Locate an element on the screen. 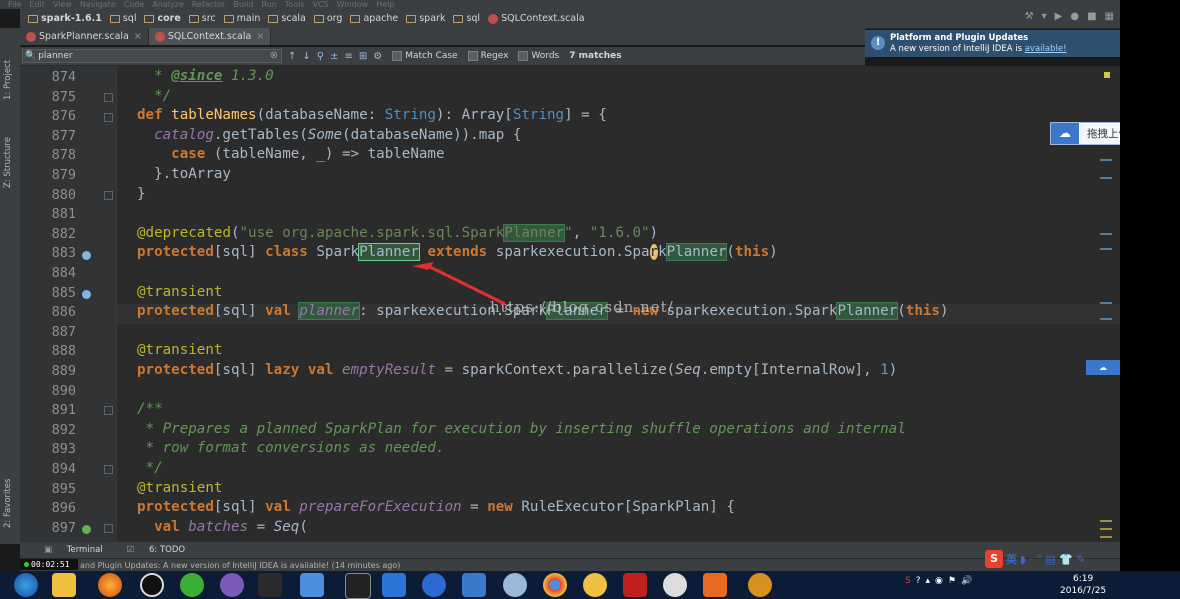 The width and height of the screenshot is (1180, 599). volume-icon: 🔊 is located at coordinates (966, 581).